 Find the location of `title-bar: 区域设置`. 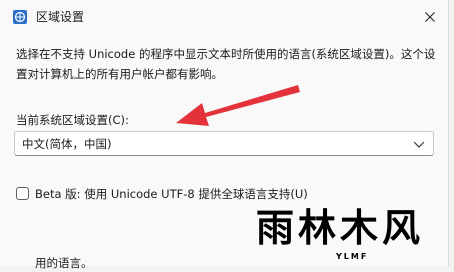

title-bar: 区域设置 is located at coordinates (224, 17).